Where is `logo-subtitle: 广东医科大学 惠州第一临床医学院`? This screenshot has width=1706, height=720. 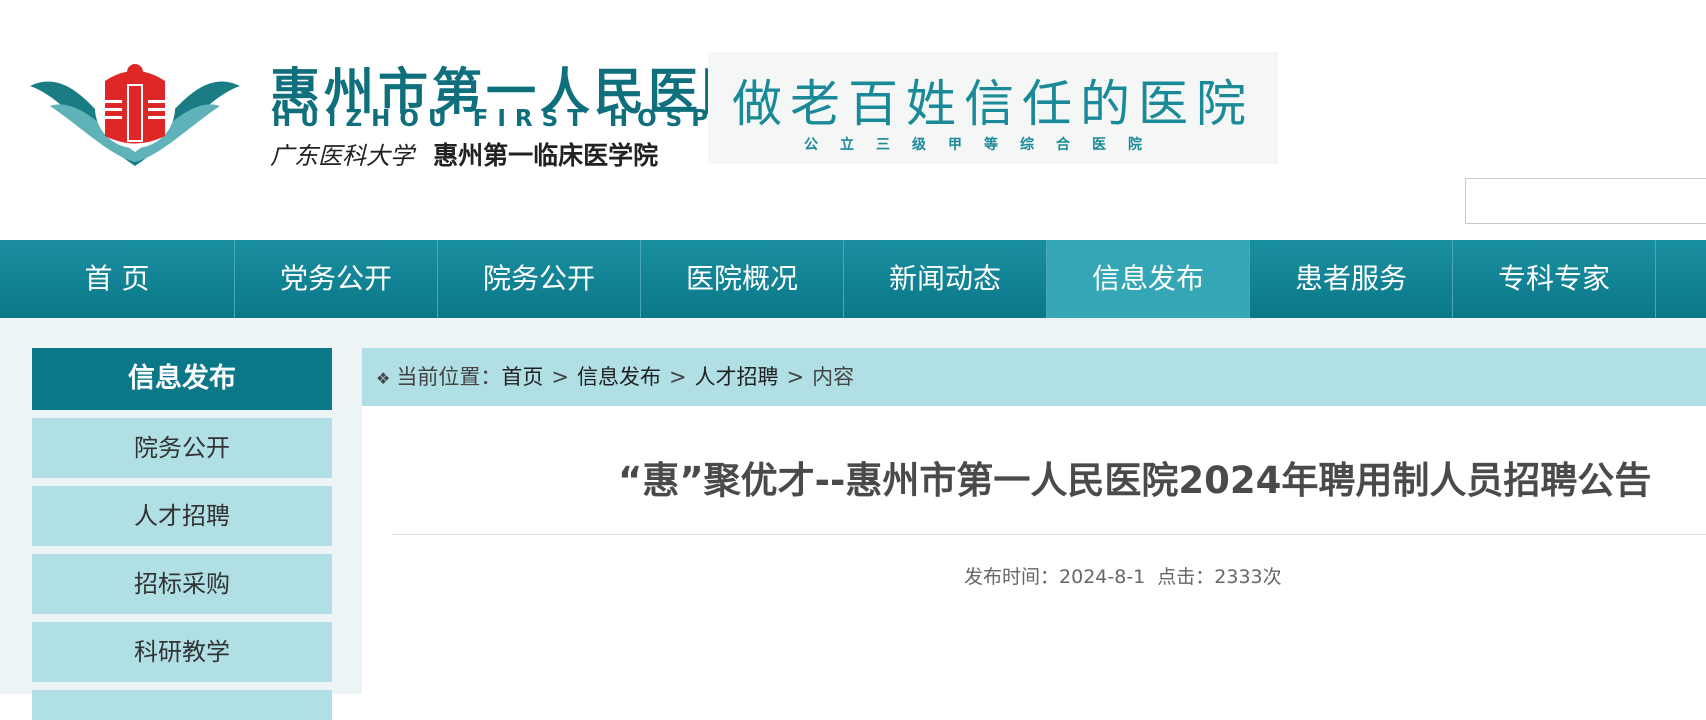
logo-subtitle: 广东医科大学 惠州第一临床医学院 is located at coordinates (464, 154).